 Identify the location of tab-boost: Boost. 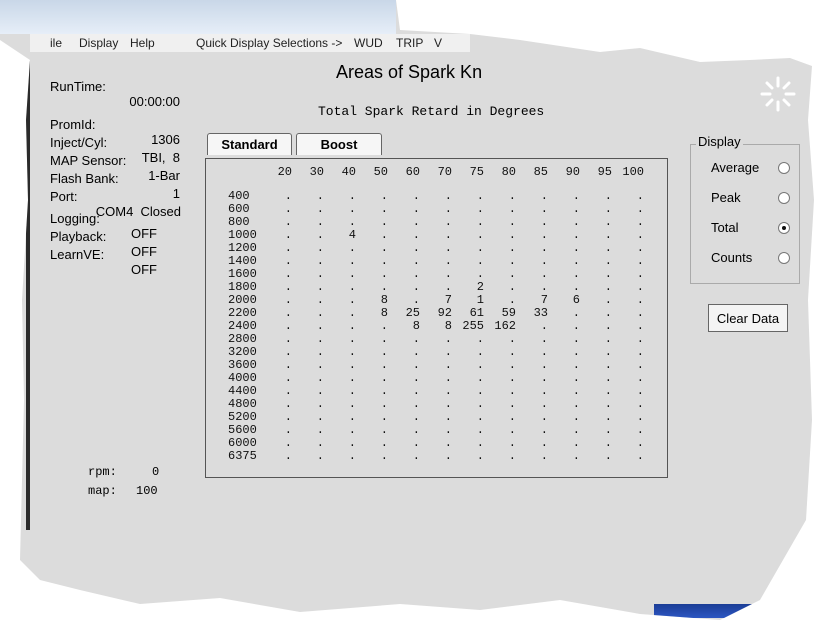
(339, 144).